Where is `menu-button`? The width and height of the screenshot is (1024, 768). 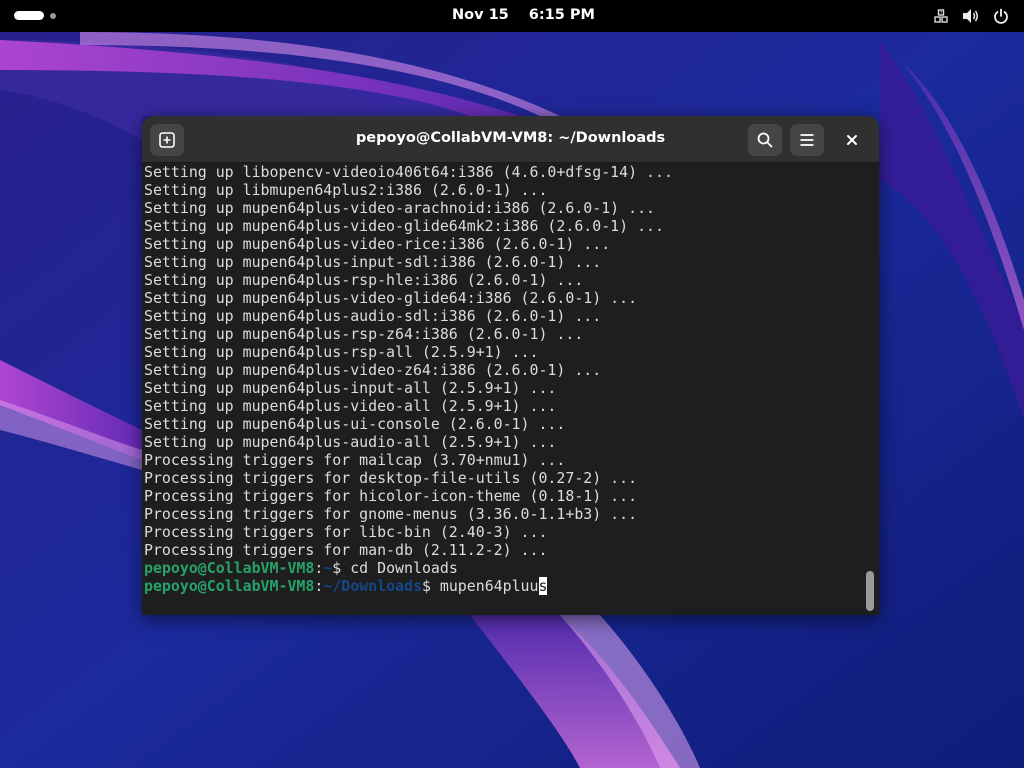 menu-button is located at coordinates (807, 140).